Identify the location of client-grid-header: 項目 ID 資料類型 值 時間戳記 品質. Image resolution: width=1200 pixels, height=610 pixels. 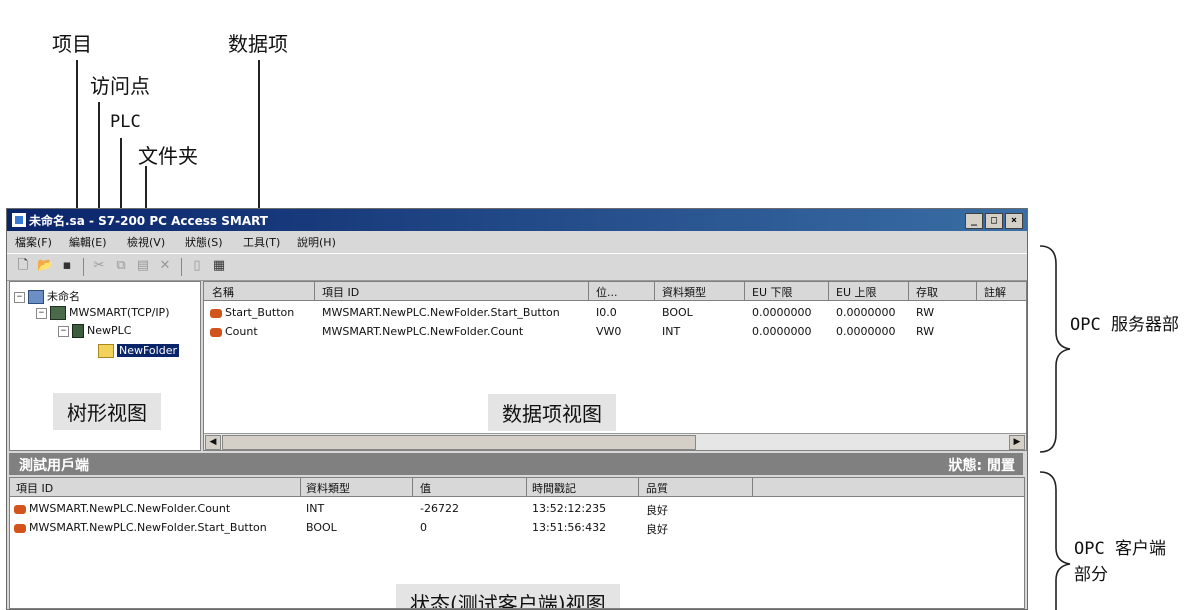
(517, 487).